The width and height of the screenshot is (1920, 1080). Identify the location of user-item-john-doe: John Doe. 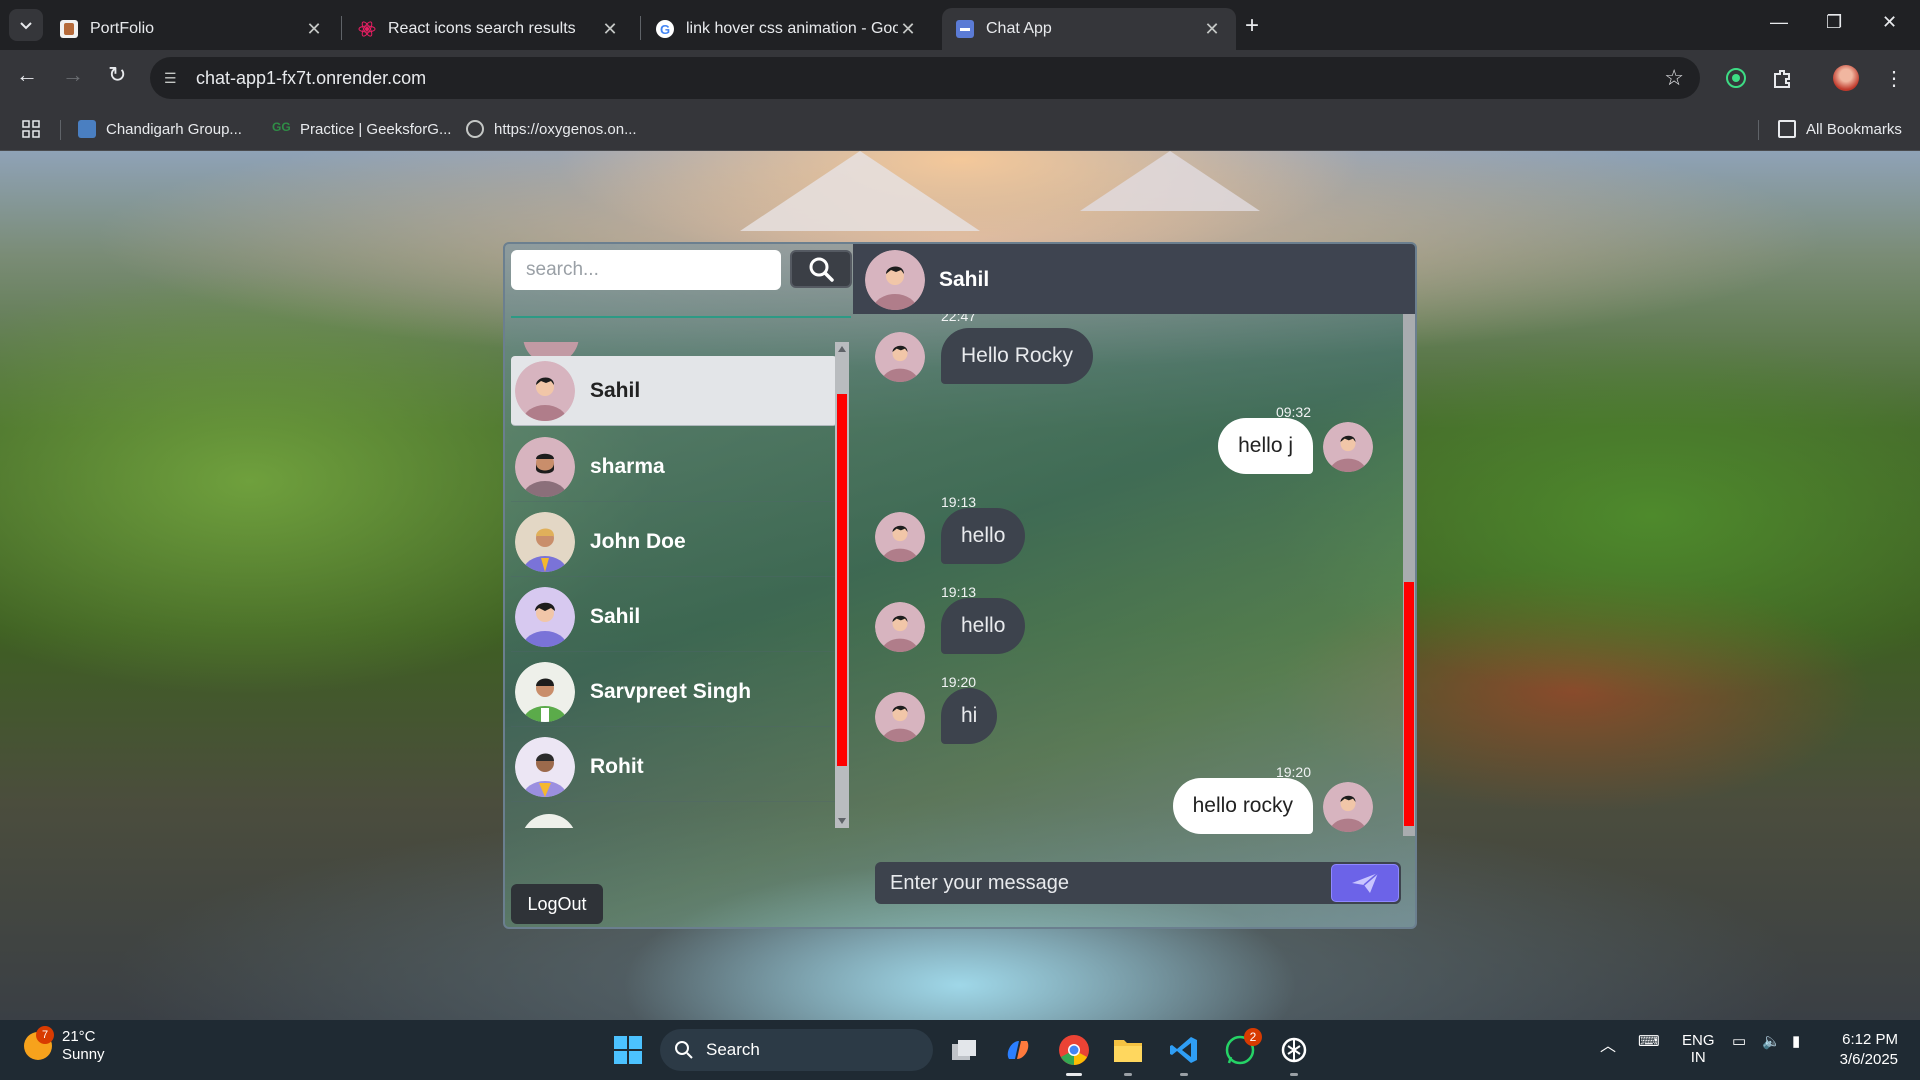
(674, 542).